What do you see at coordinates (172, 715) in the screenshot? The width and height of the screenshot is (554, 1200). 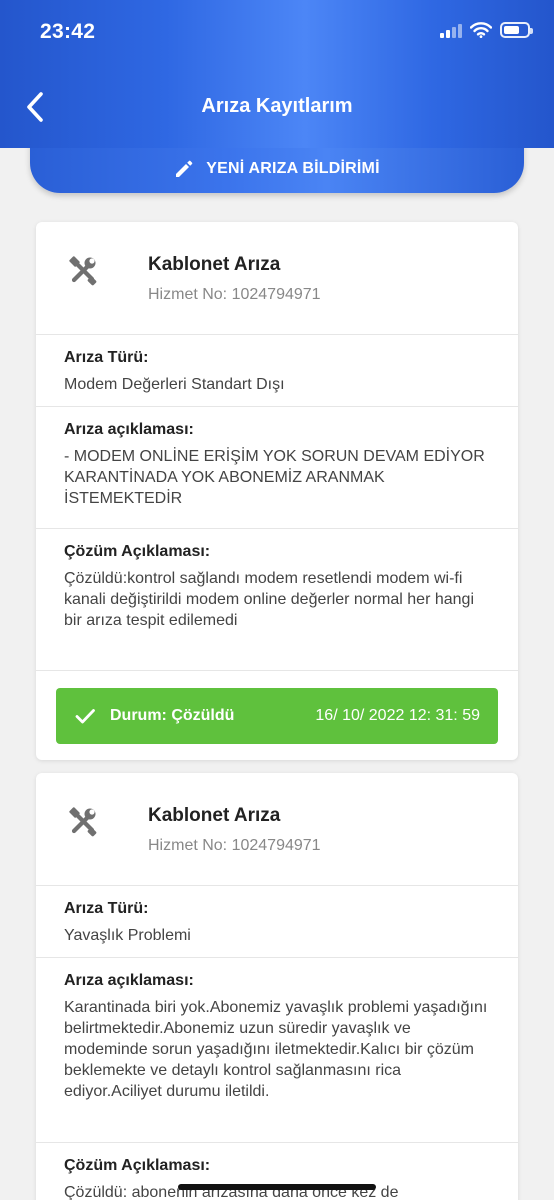 I see `status-text: Durum: Çözüldü` at bounding box center [172, 715].